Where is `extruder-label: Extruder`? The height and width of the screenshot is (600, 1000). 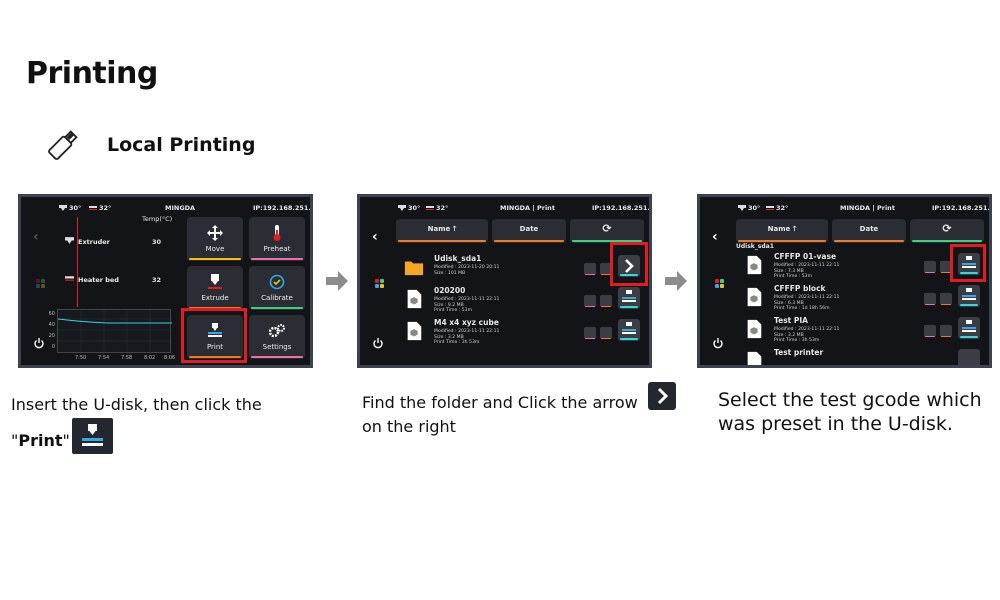
extruder-label: Extruder is located at coordinates (94, 242).